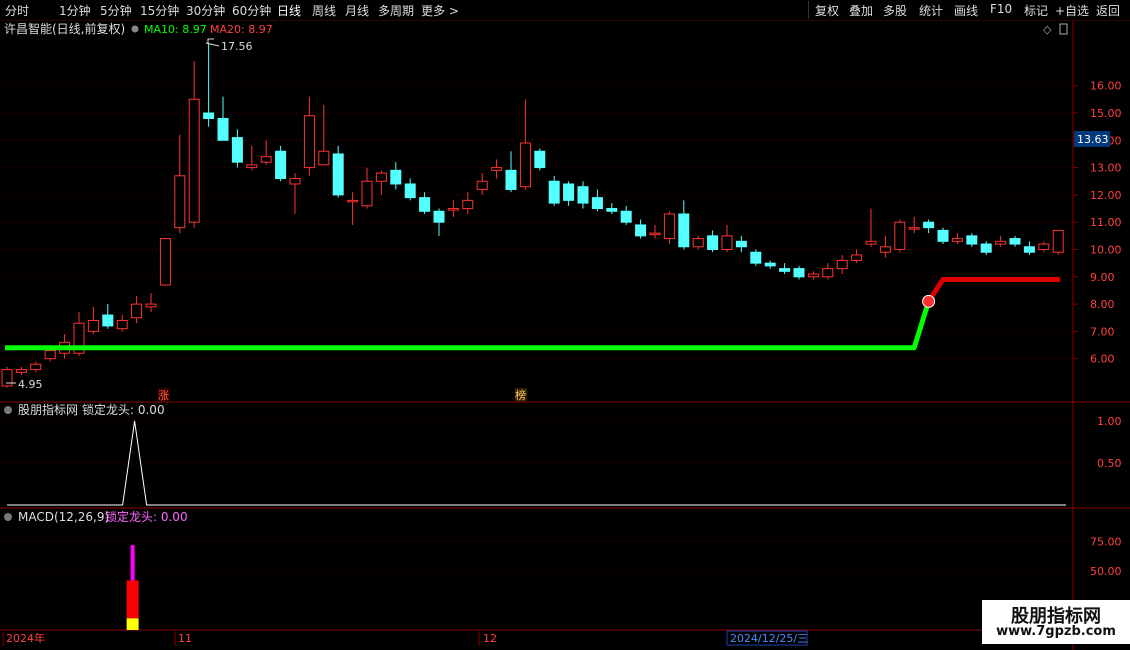 The height and width of the screenshot is (650, 1130). What do you see at coordinates (116, 10) in the screenshot?
I see `period-5min: 5分钟` at bounding box center [116, 10].